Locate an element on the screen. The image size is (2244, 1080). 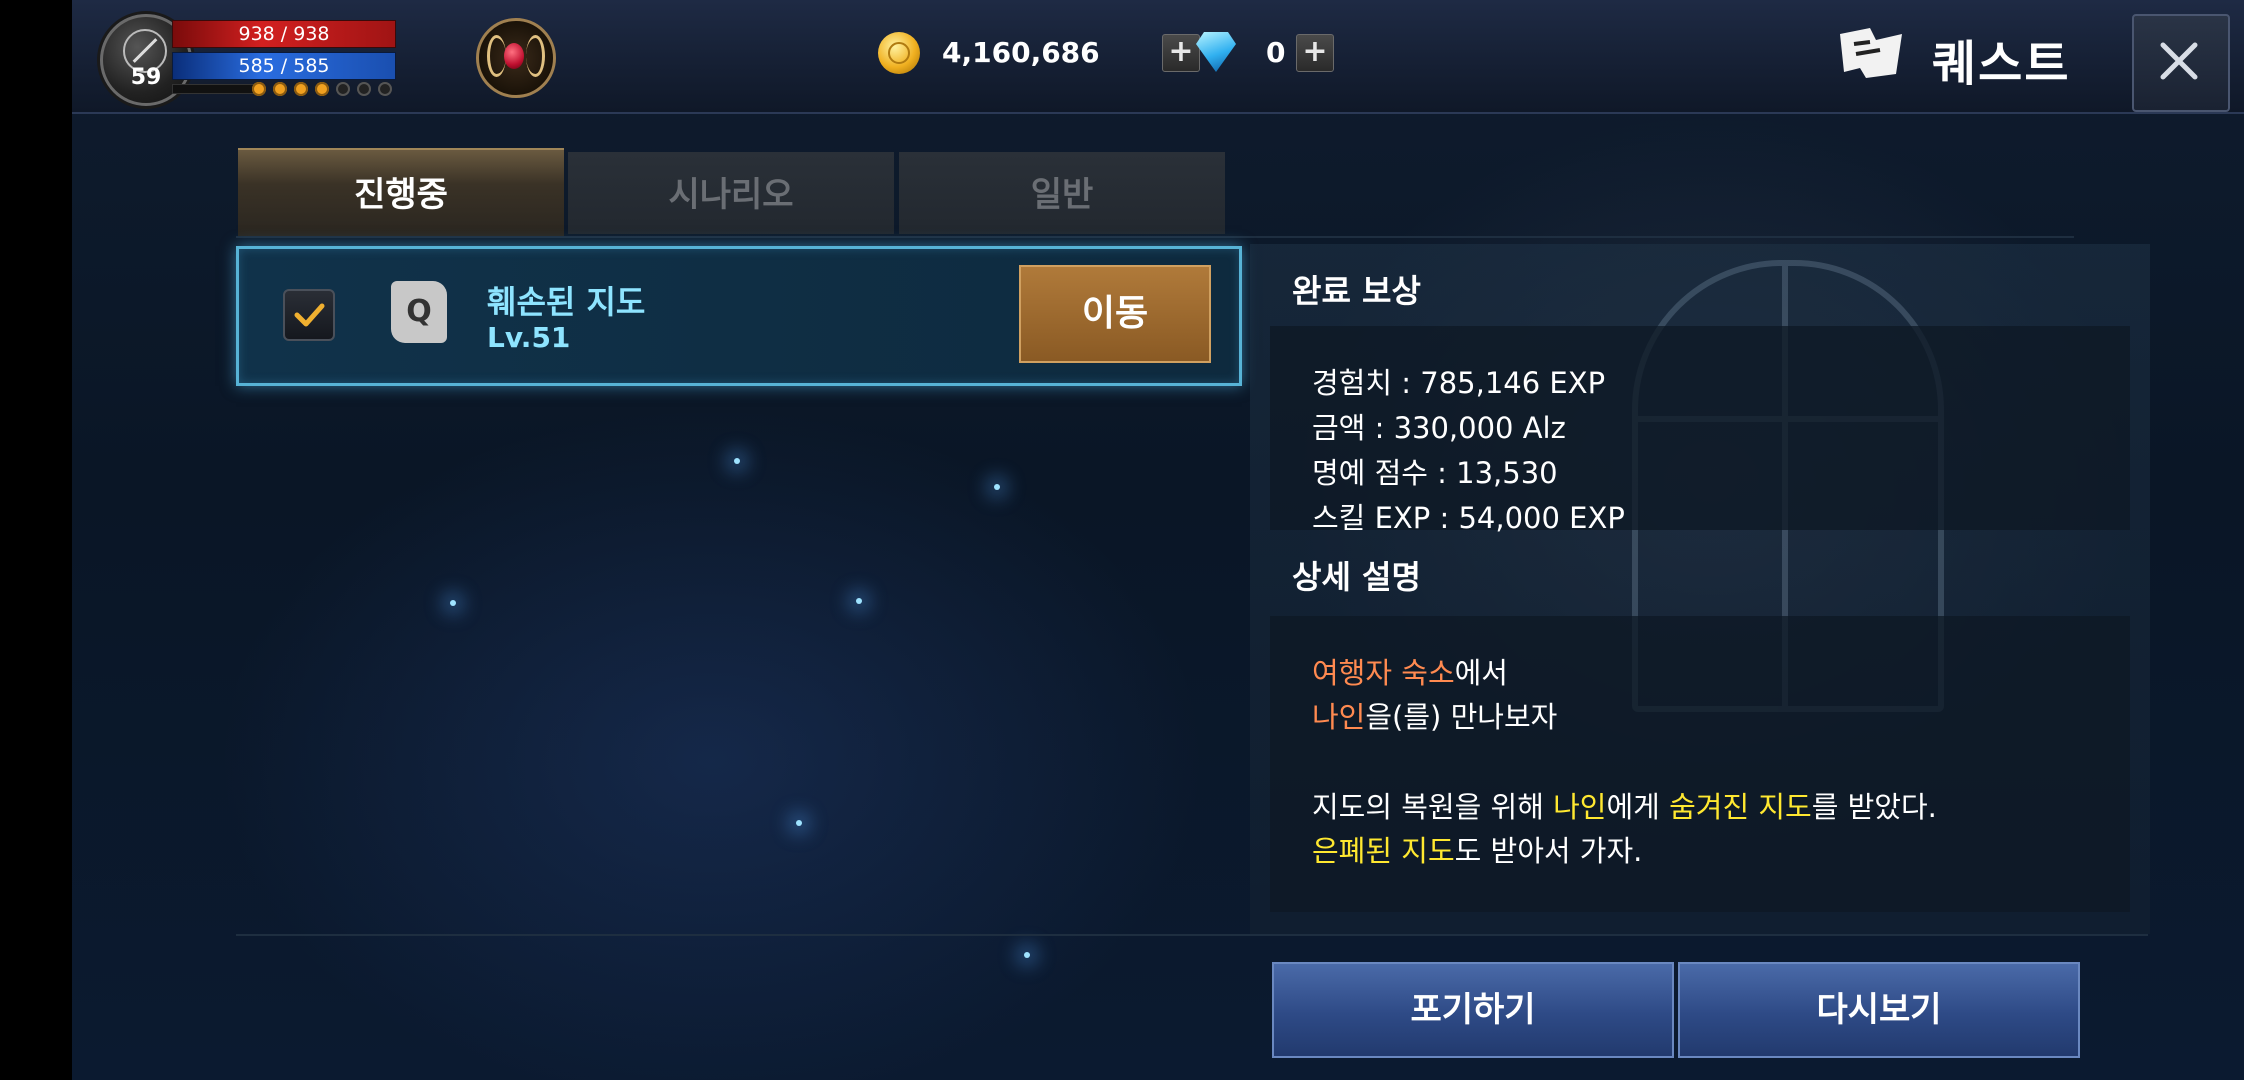
rank-badge-icon is located at coordinates (516, 58).